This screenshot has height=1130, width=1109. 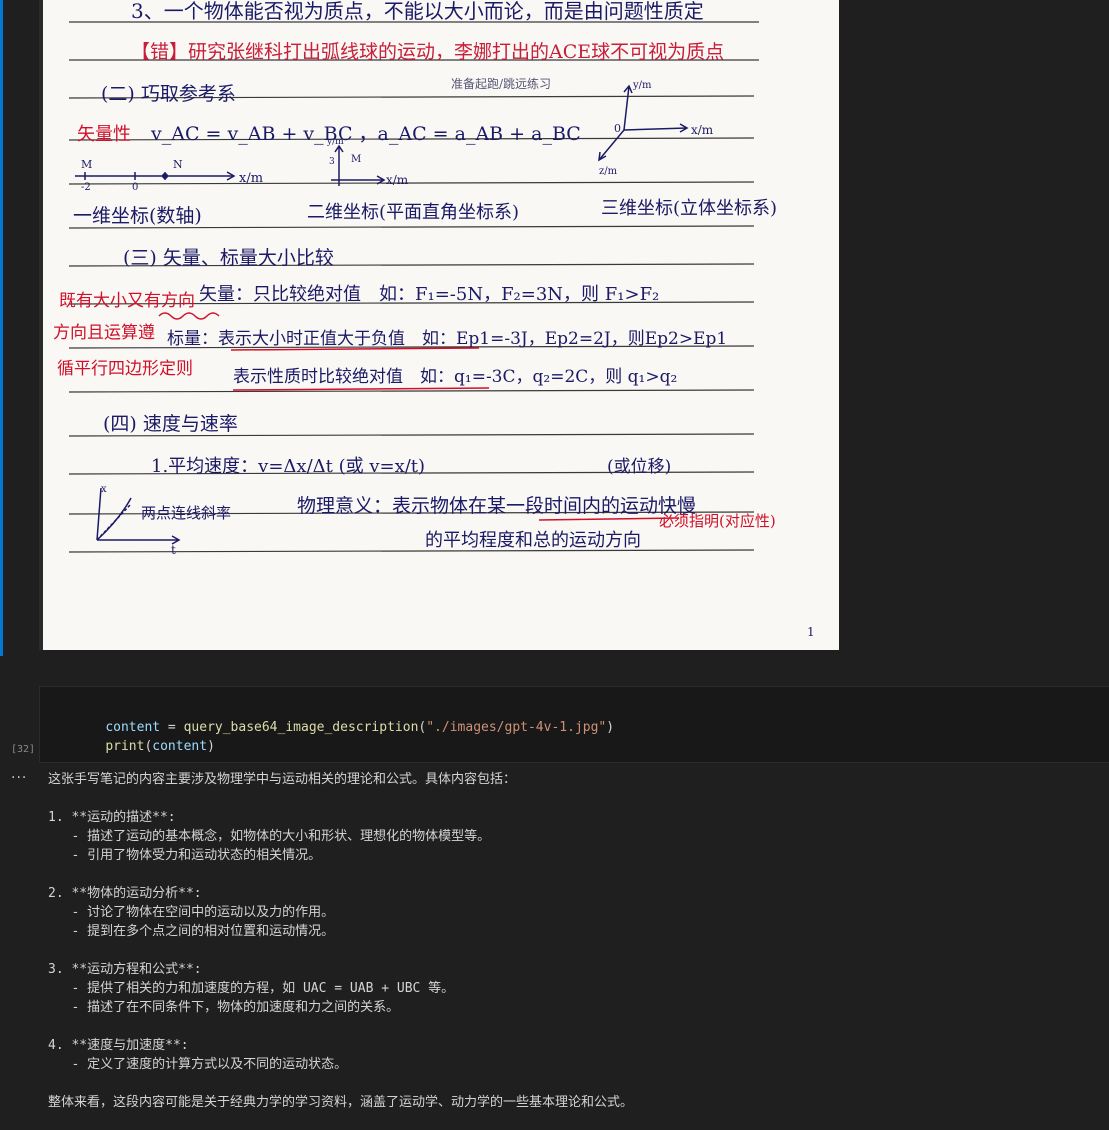 I want to click on code-token-var: content, so click(x=180, y=746).